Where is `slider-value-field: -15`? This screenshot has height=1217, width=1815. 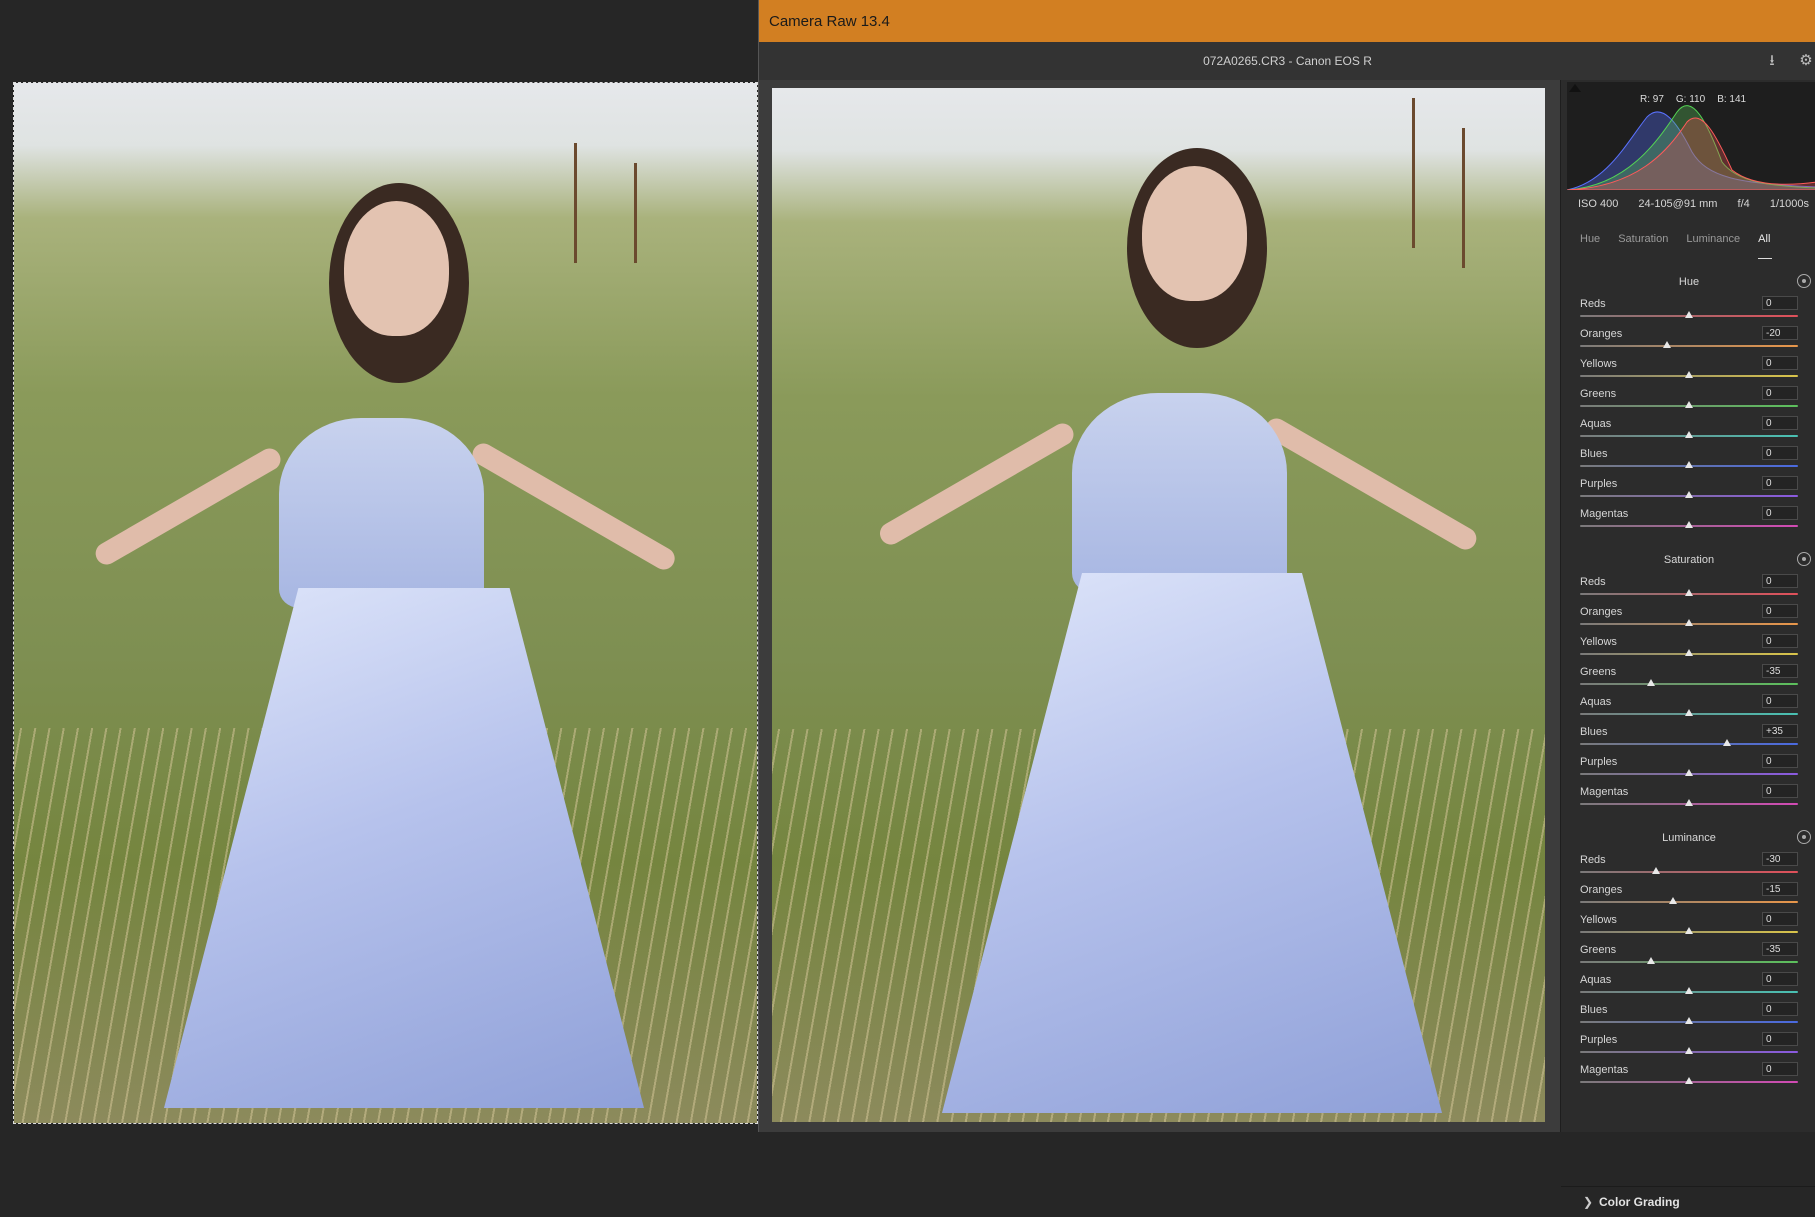
slider-value-field: -15 is located at coordinates (1780, 889).